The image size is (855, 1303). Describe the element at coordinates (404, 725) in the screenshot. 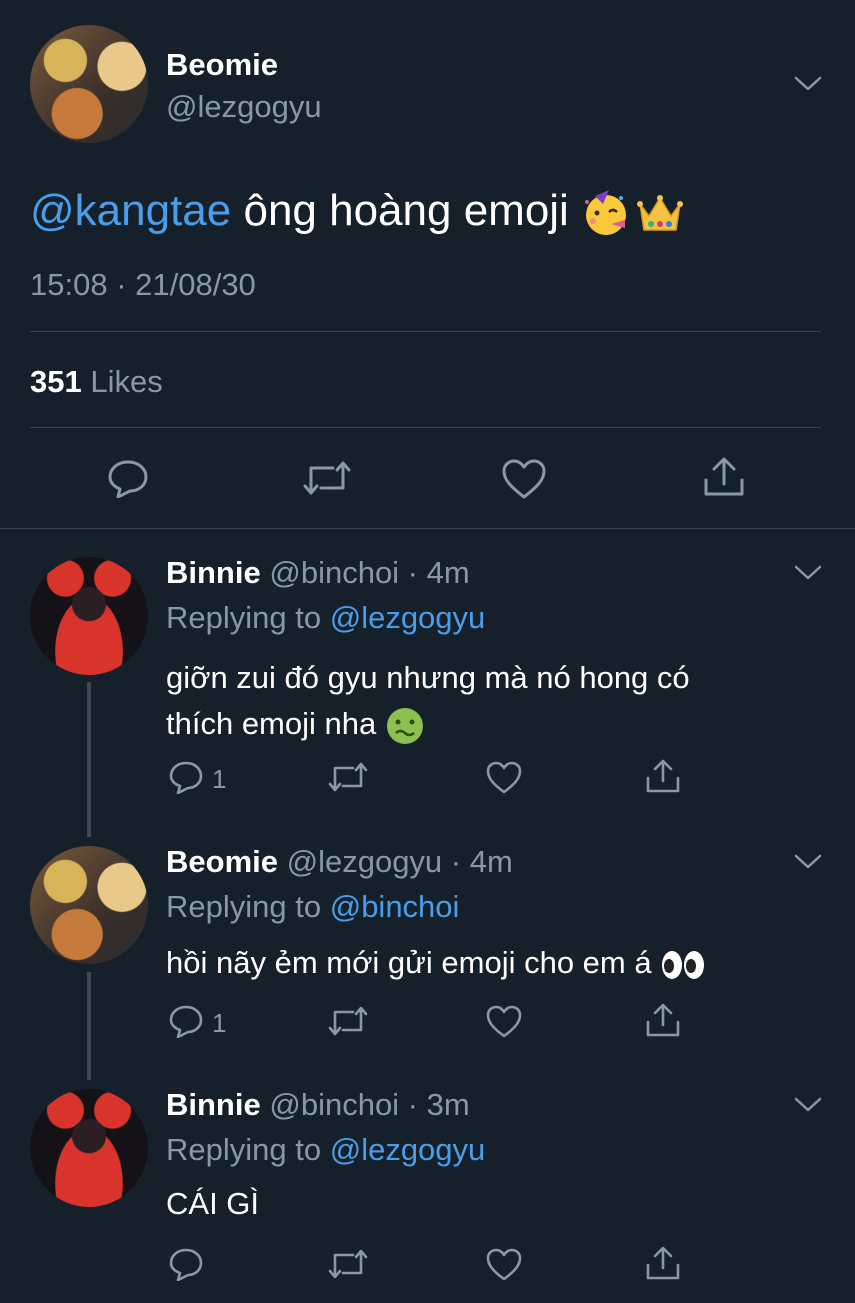

I see `nauseated-face-icon` at that location.